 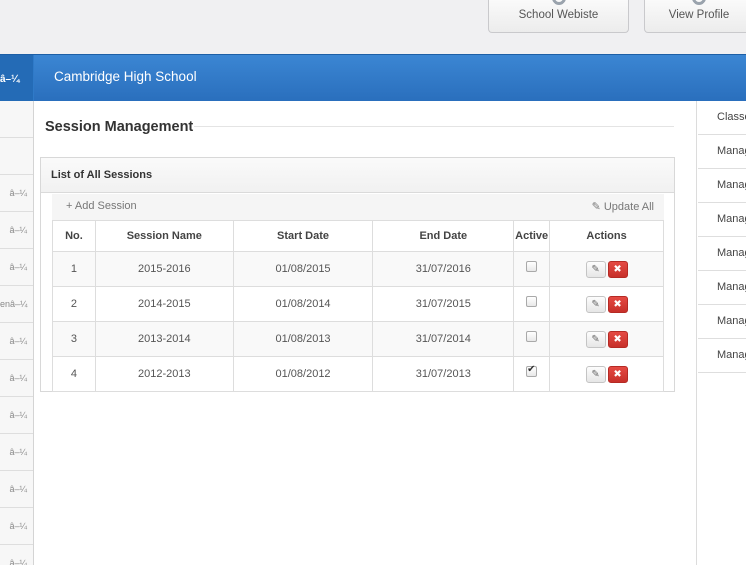 What do you see at coordinates (119, 127) in the screenshot?
I see `page-title: Session Management` at bounding box center [119, 127].